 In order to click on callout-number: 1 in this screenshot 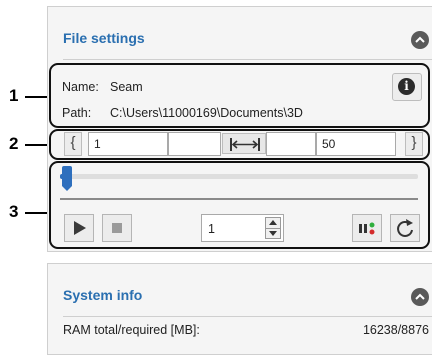, I will do `click(14, 95)`.